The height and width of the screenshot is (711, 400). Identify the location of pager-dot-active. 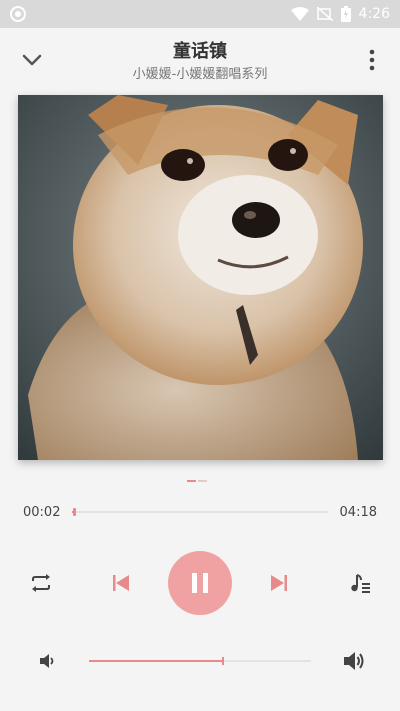
(191, 481).